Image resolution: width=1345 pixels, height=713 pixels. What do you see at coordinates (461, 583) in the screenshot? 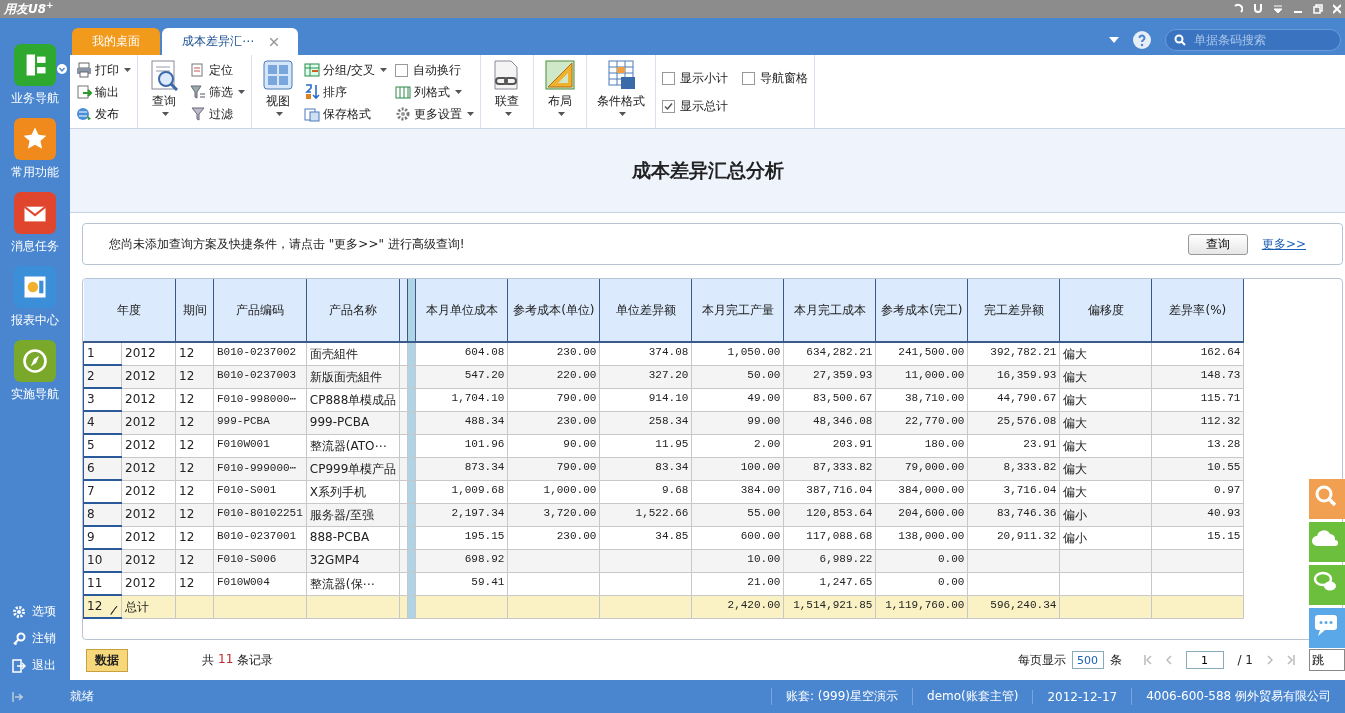
I see `table-cell: 59.41` at bounding box center [461, 583].